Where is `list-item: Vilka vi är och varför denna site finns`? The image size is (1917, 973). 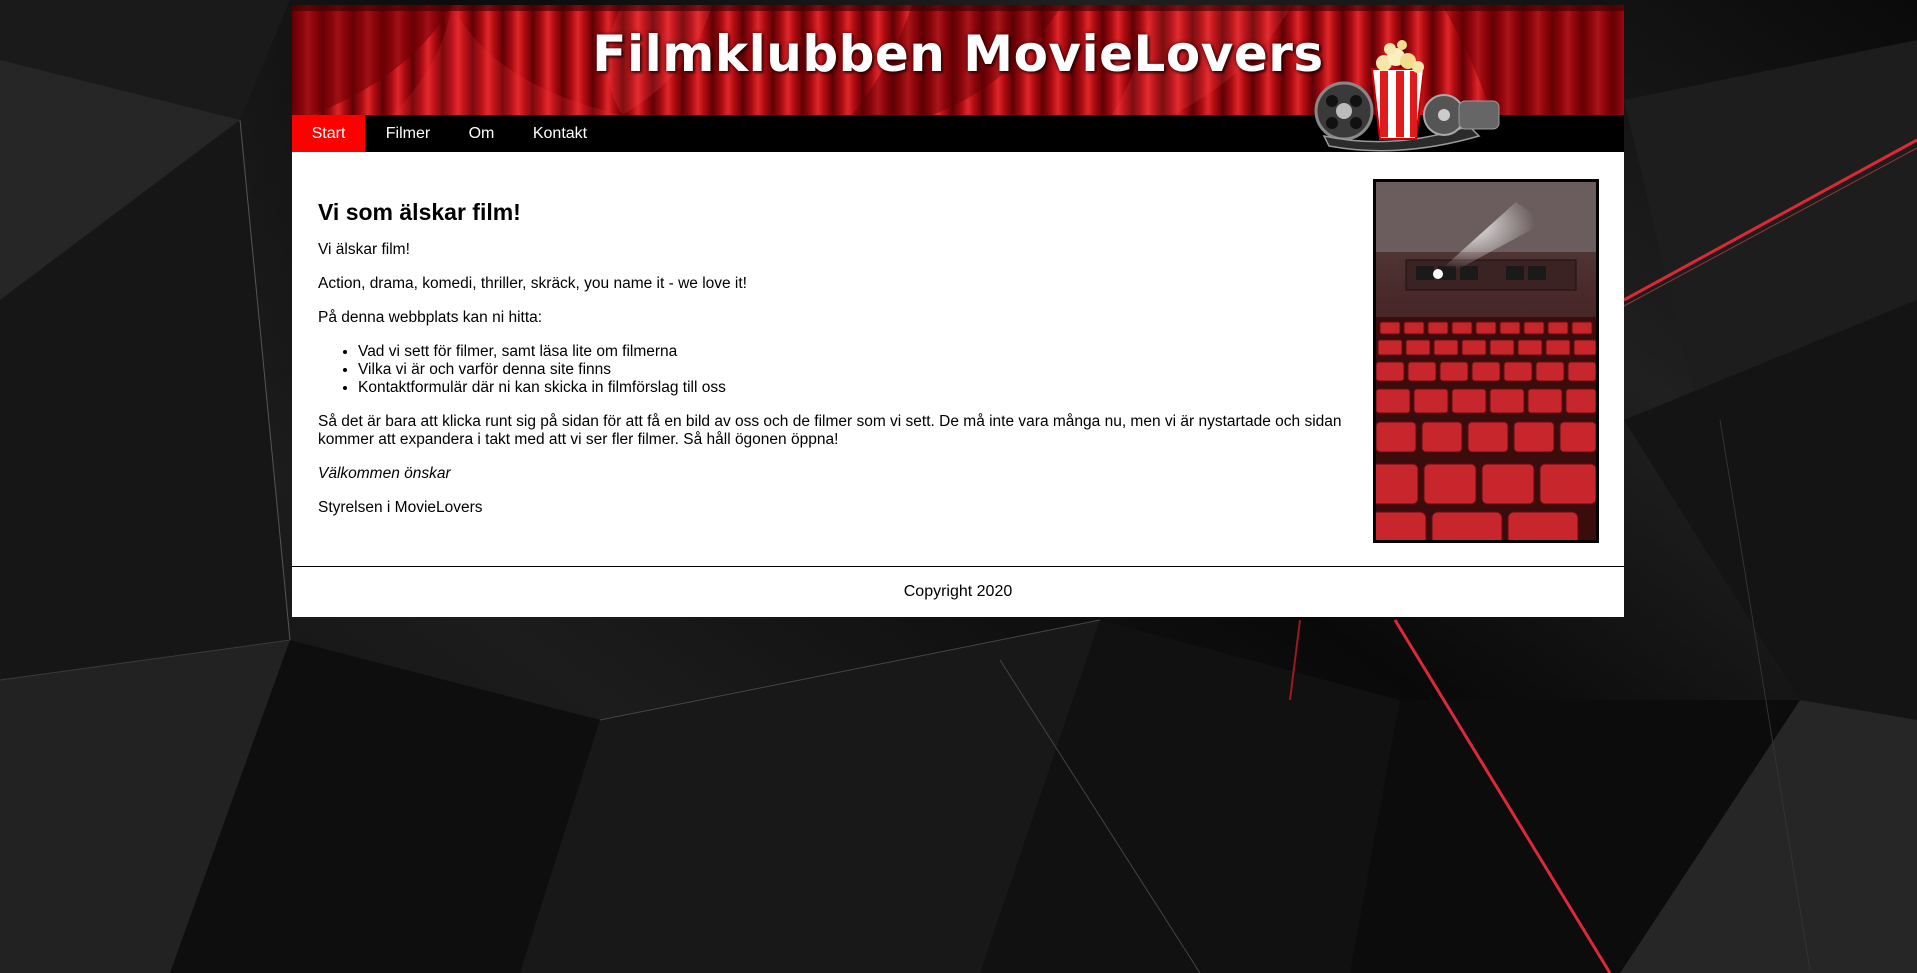 list-item: Vilka vi är och varför denna site finns is located at coordinates (858, 370).